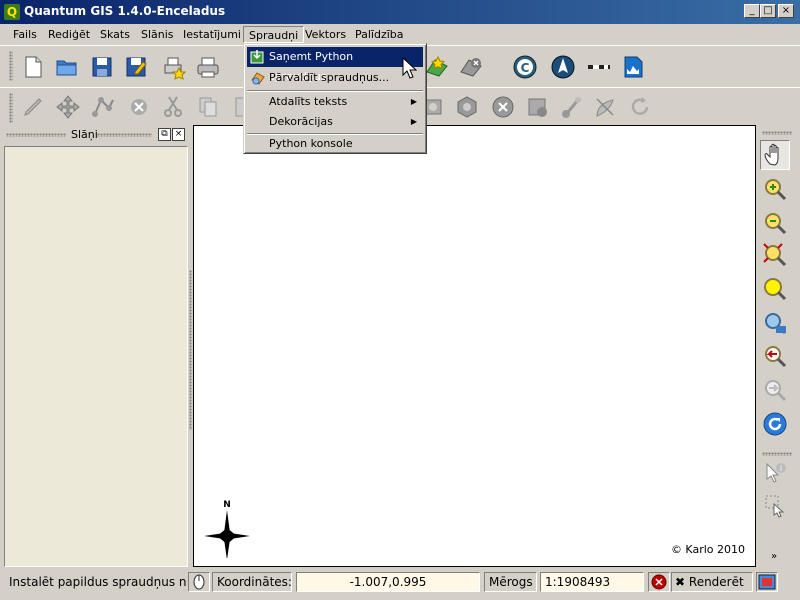 The height and width of the screenshot is (600, 800). What do you see at coordinates (308, 101) in the screenshot?
I see `menu-item-label: Atdalīts teksts` at bounding box center [308, 101].